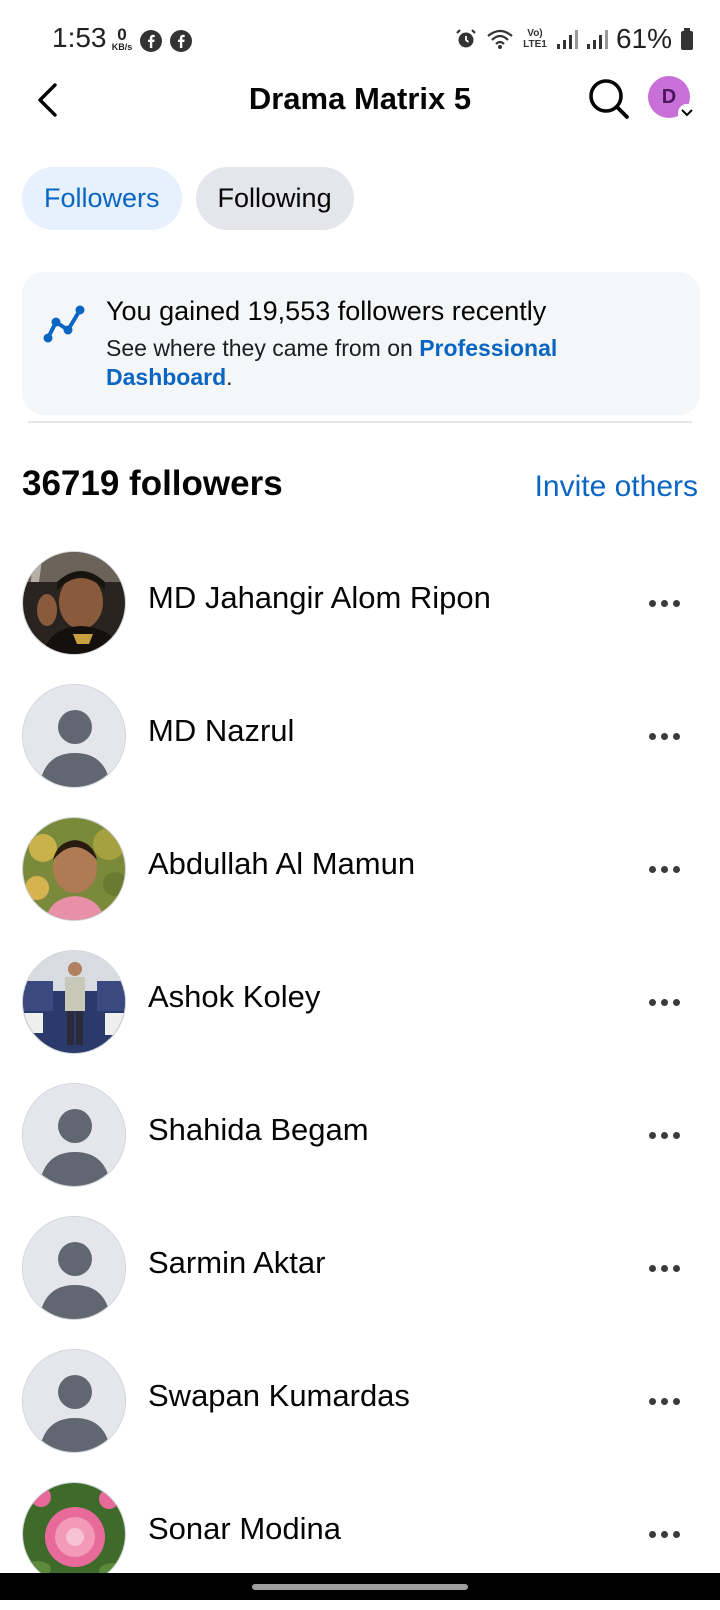  Describe the element at coordinates (122, 34) in the screenshot. I see `data-rate-value: 0` at that location.